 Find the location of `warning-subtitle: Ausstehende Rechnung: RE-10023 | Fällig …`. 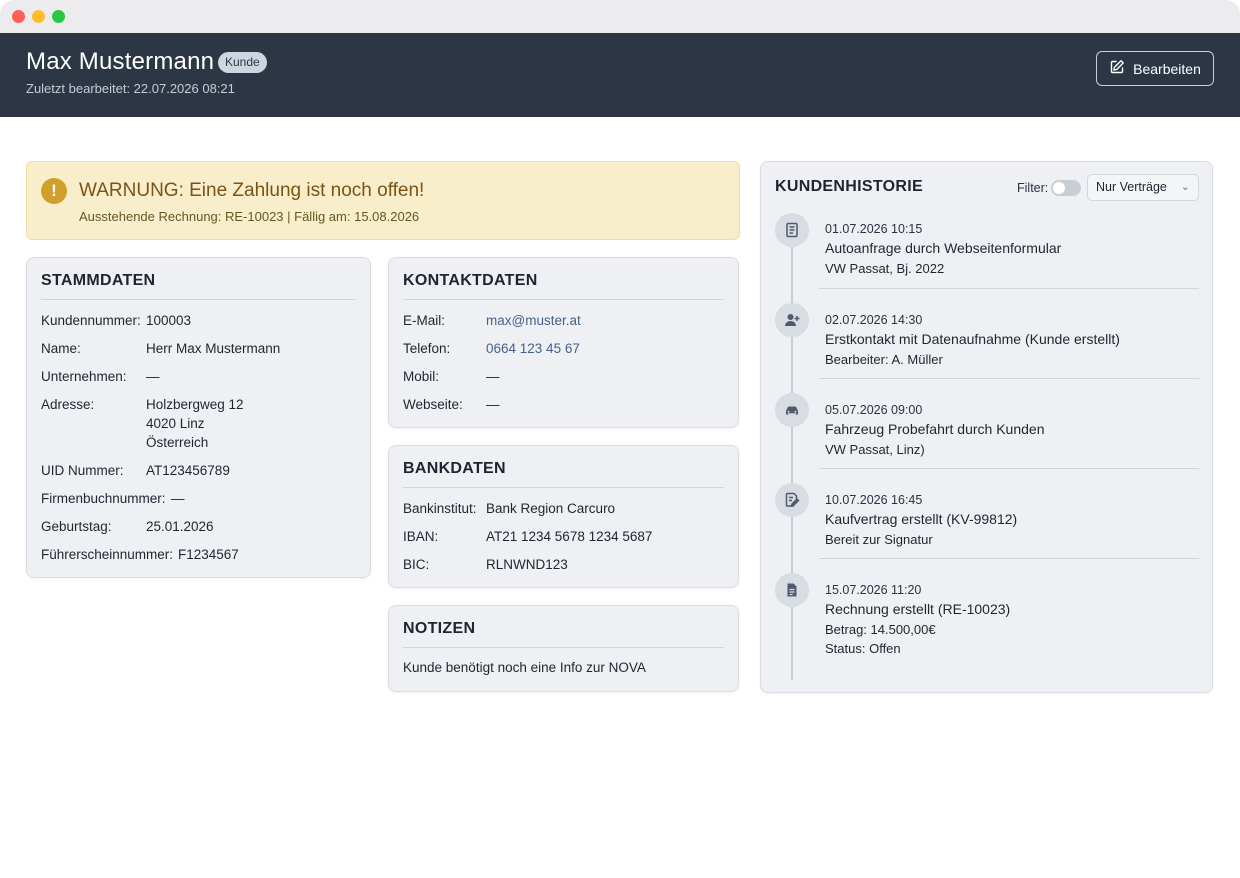

warning-subtitle: Ausstehende Rechnung: RE-10023 | Fällig … is located at coordinates (249, 216).